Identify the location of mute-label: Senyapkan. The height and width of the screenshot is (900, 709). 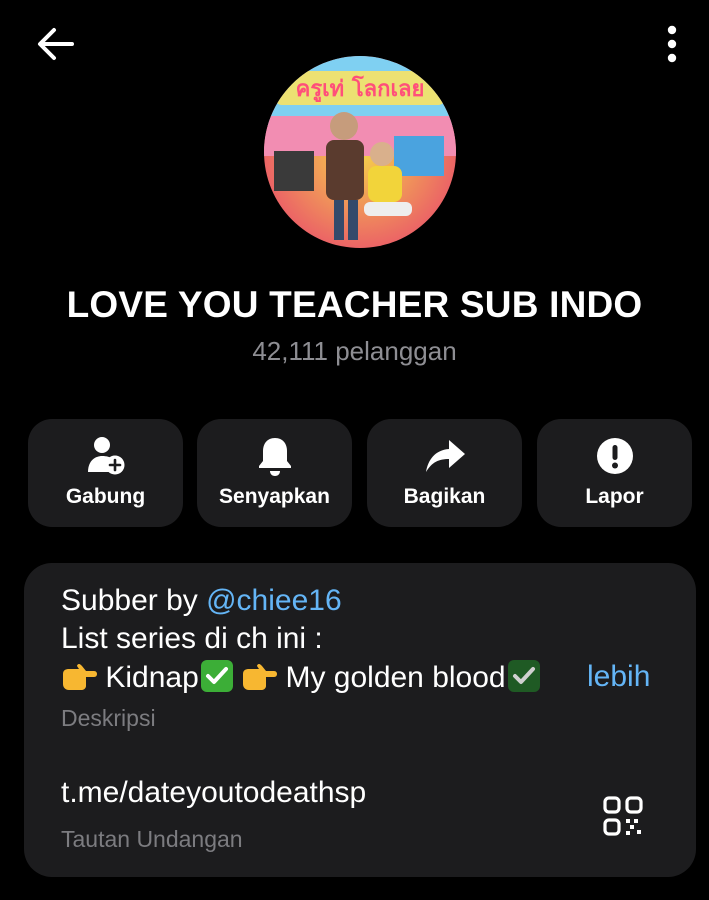
(274, 496).